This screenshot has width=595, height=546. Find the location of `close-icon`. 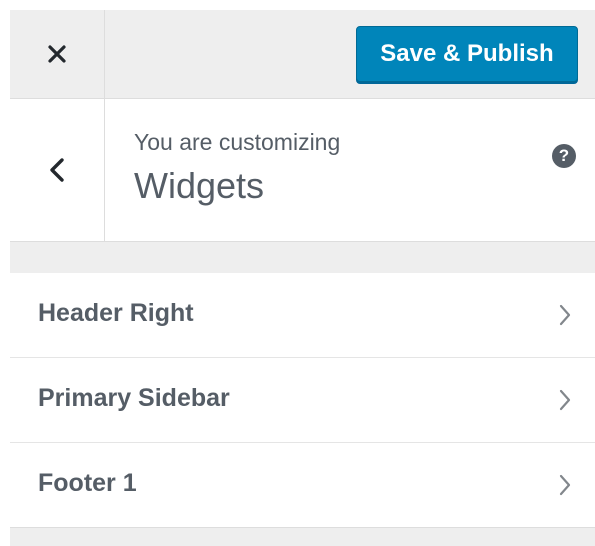

close-icon is located at coordinates (57, 54).